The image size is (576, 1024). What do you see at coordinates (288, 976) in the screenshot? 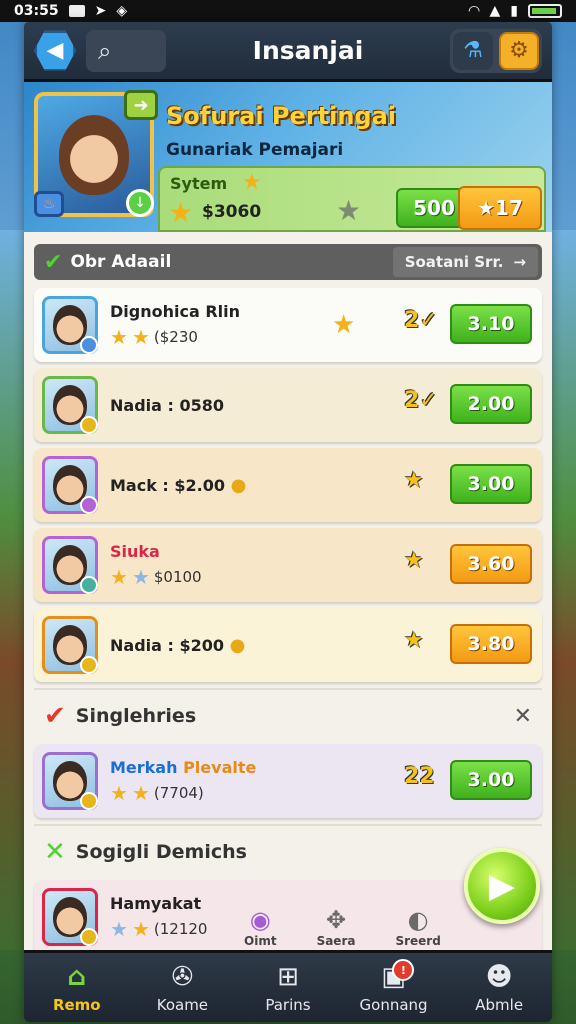
I see `grid-icon: ⊞` at bounding box center [288, 976].